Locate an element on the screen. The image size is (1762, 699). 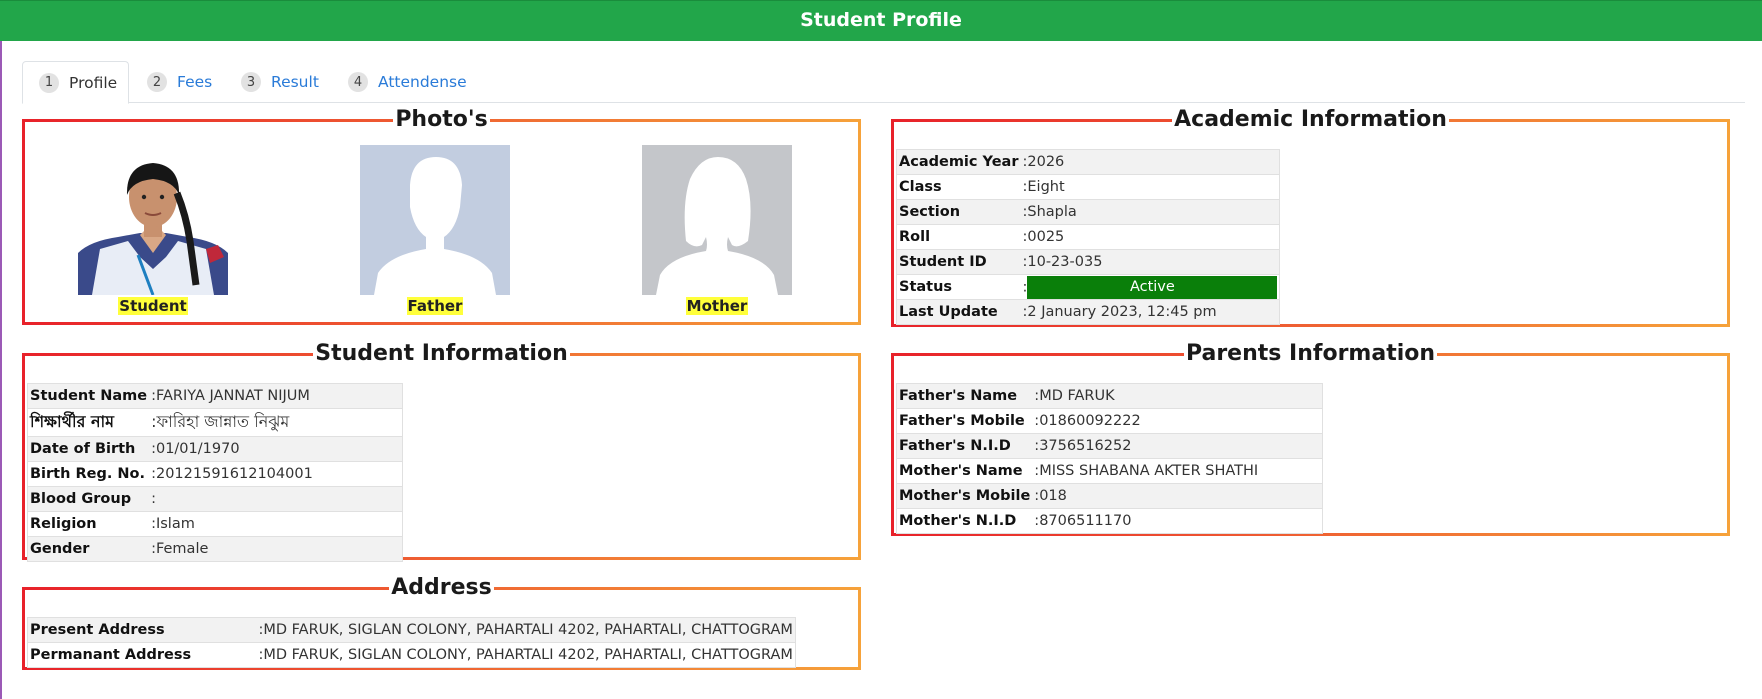
father-photo is located at coordinates (435, 220).